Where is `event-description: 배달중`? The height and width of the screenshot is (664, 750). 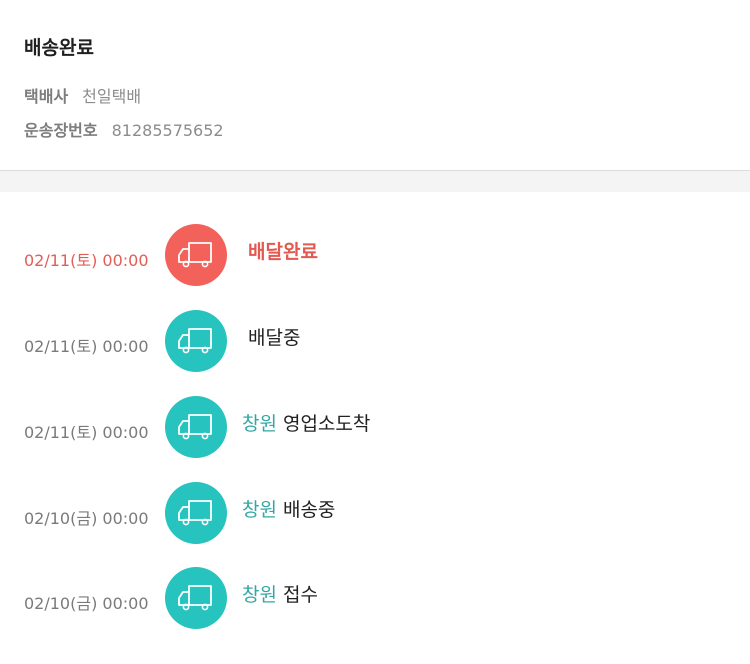 event-description: 배달중 is located at coordinates (271, 336).